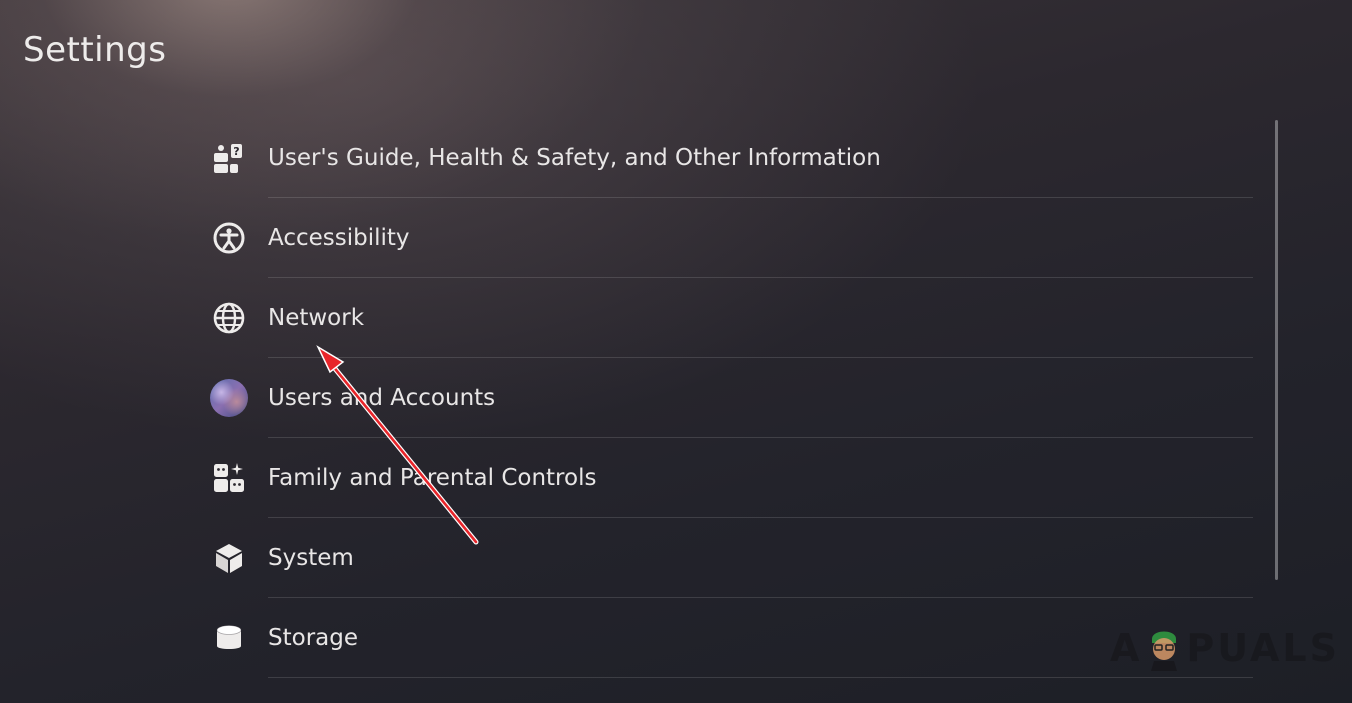 The height and width of the screenshot is (703, 1352). What do you see at coordinates (229, 318) in the screenshot?
I see `globe-icon` at bounding box center [229, 318].